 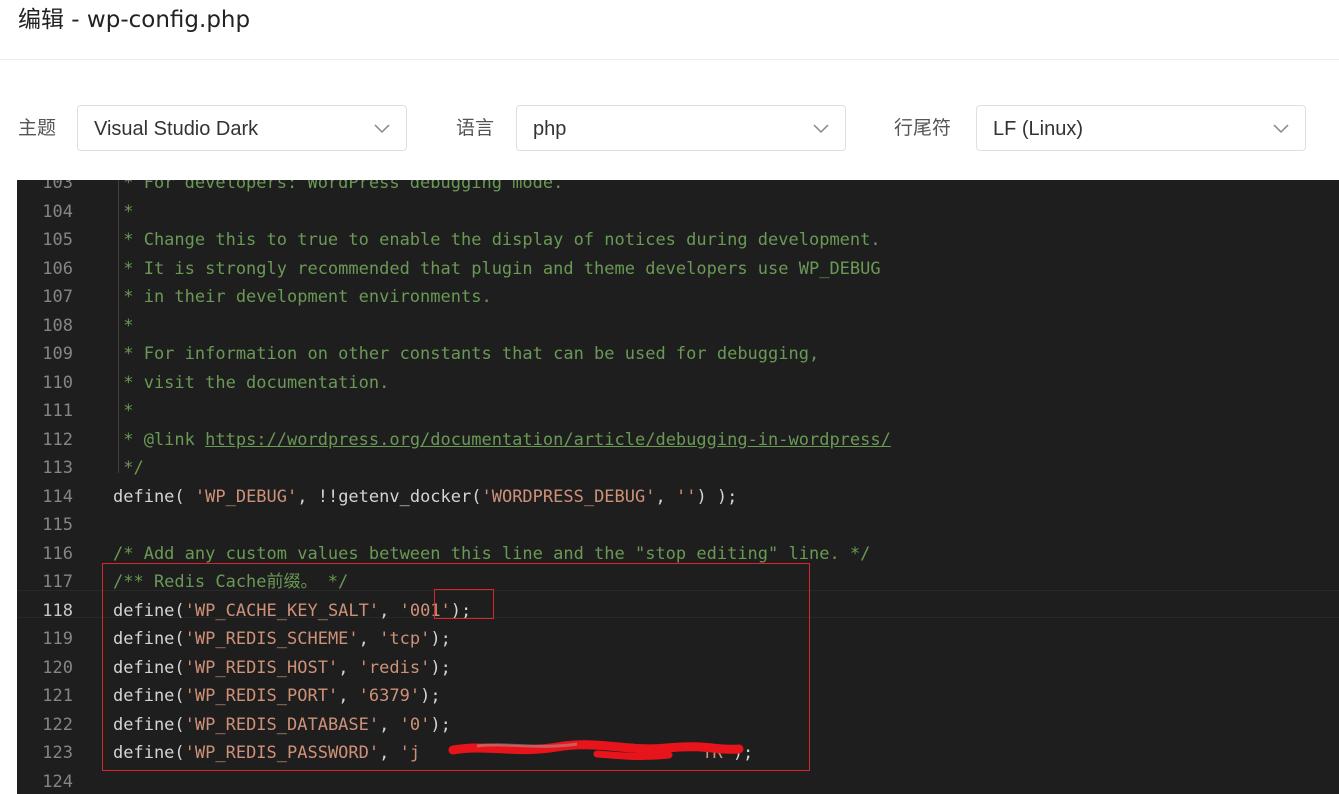 I want to click on comment-text: * in their development environments., so click(x=302, y=297).